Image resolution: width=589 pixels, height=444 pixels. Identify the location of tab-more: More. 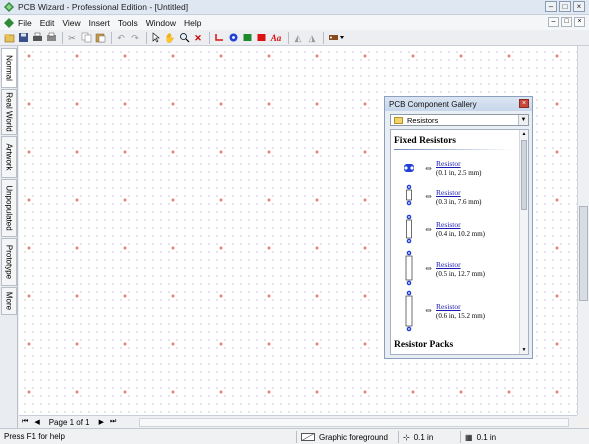
(9, 301).